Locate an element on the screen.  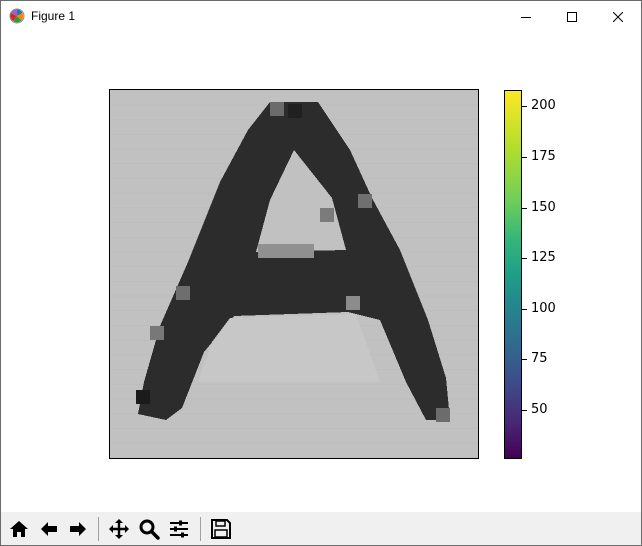
back-icon is located at coordinates (49, 529).